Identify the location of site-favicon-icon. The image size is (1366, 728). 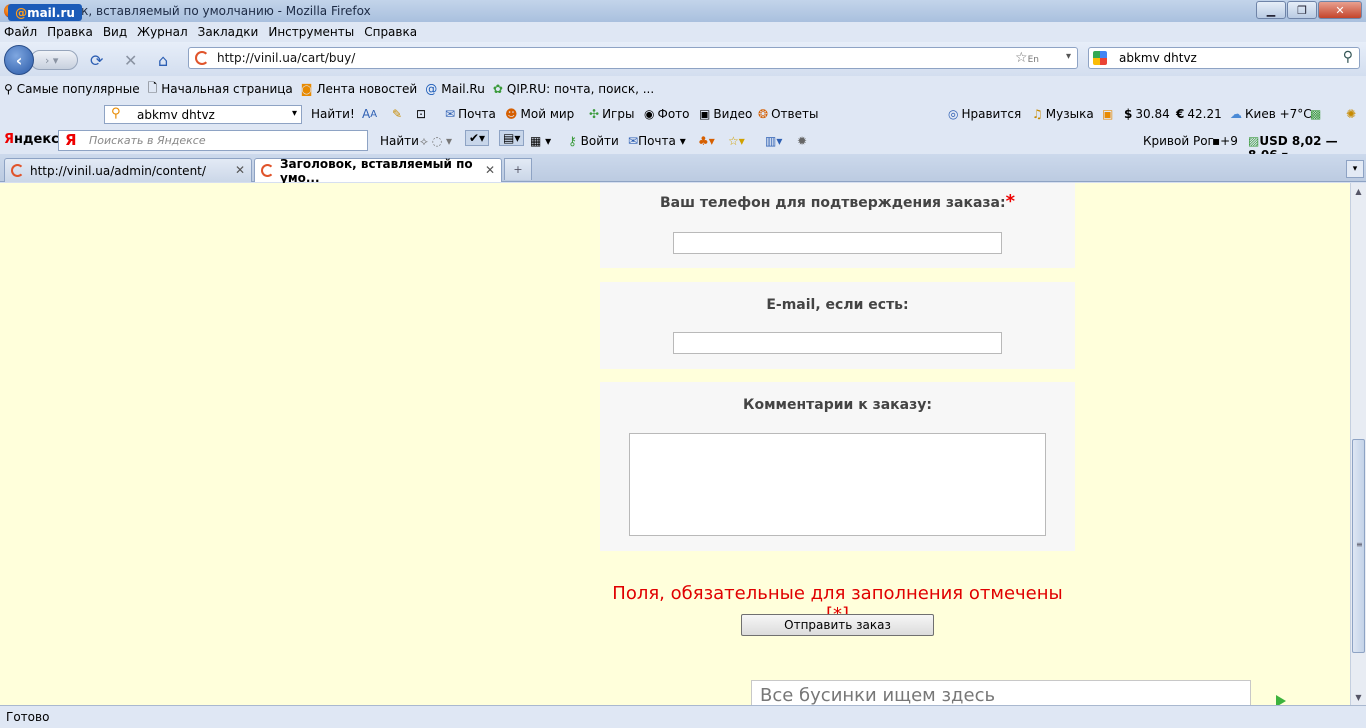
(202, 58).